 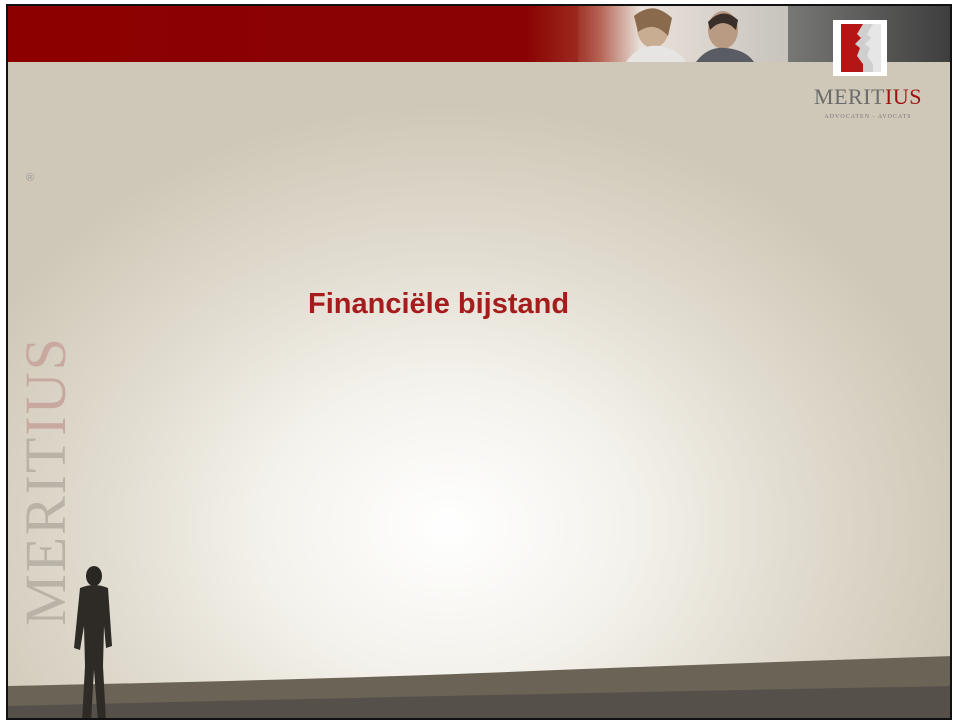 What do you see at coordinates (903, 96) in the screenshot?
I see `logo-wordmark-part2: IUS` at bounding box center [903, 96].